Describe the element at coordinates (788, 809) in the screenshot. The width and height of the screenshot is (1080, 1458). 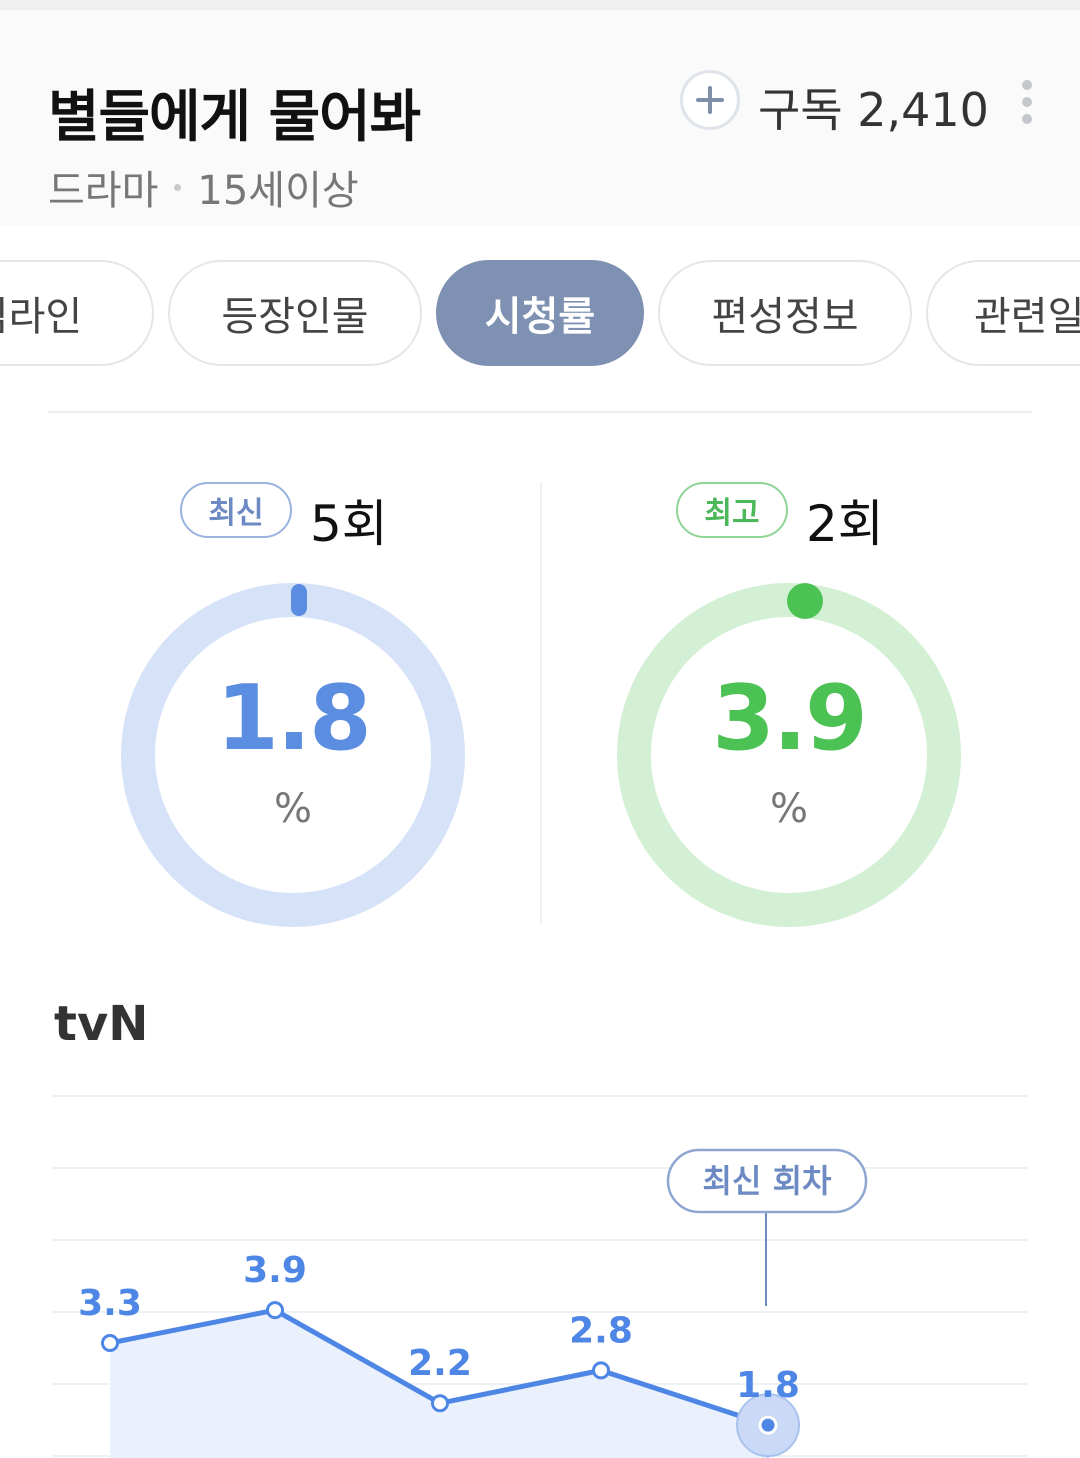
I see `best-rating-unit: %` at that location.